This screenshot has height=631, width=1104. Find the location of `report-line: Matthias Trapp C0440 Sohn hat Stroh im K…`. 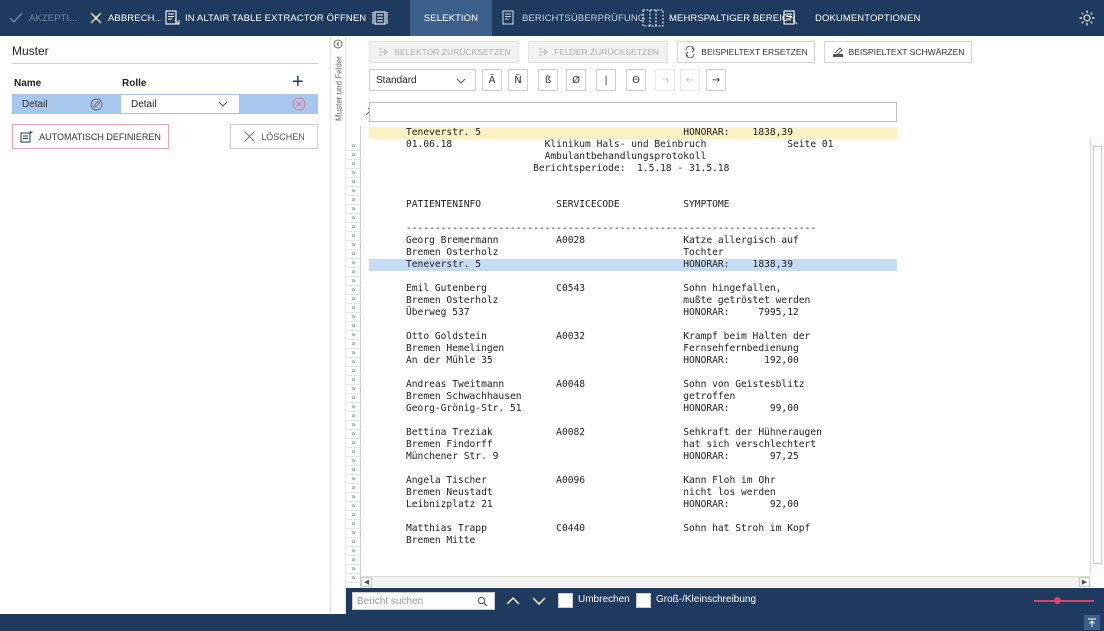

report-line: Matthias Trapp C0440 Sohn hat Stroh im K… is located at coordinates (633, 529).